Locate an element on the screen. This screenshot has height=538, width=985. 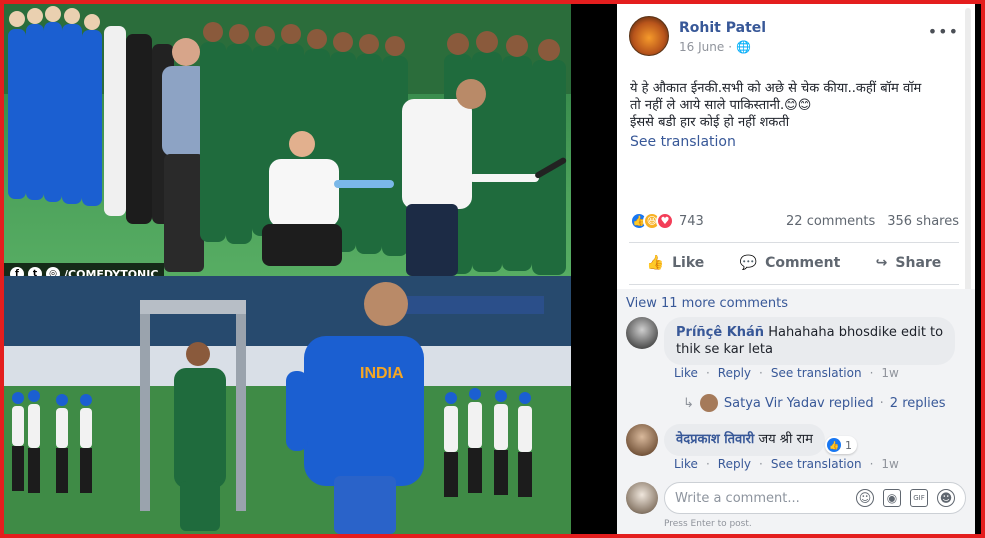
reply-thread-text: Satya Vir Yadav replied is located at coordinates (798, 403).